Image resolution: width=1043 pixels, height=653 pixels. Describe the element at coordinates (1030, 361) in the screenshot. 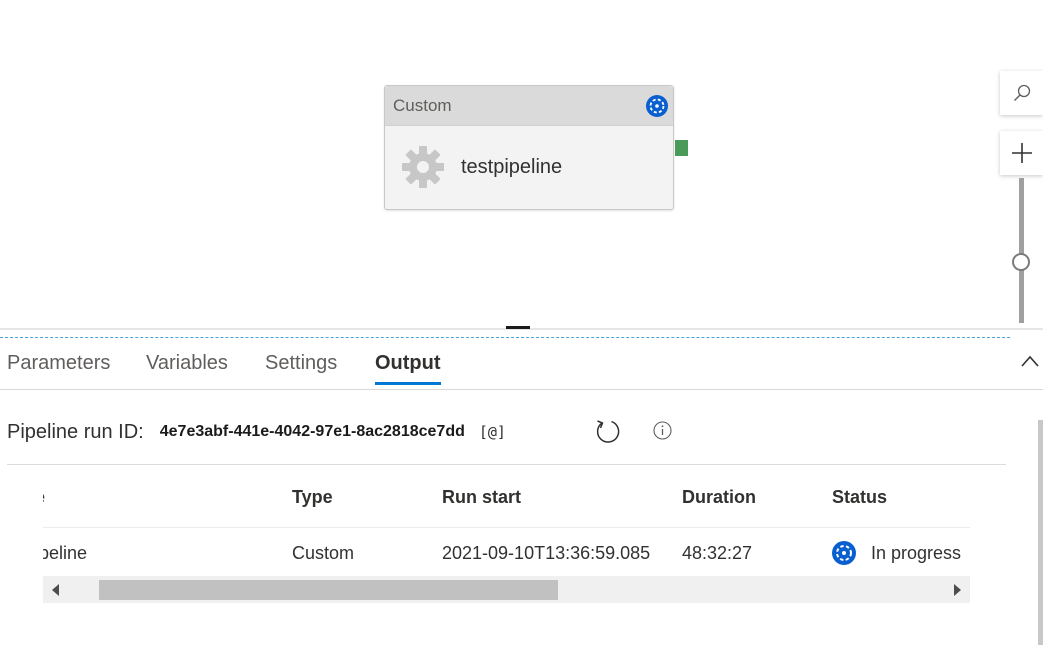

I see `chevron-up-icon` at that location.